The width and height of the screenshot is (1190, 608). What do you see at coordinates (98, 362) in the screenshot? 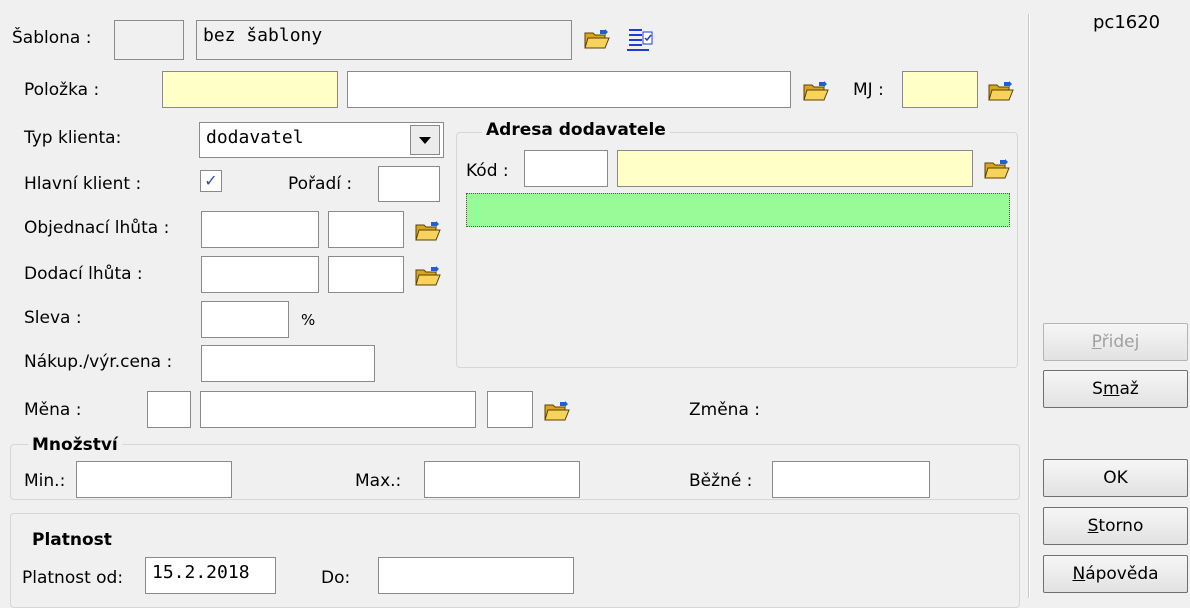
I see `nakup-cena-label: Nákup./výr.cena :` at bounding box center [98, 362].